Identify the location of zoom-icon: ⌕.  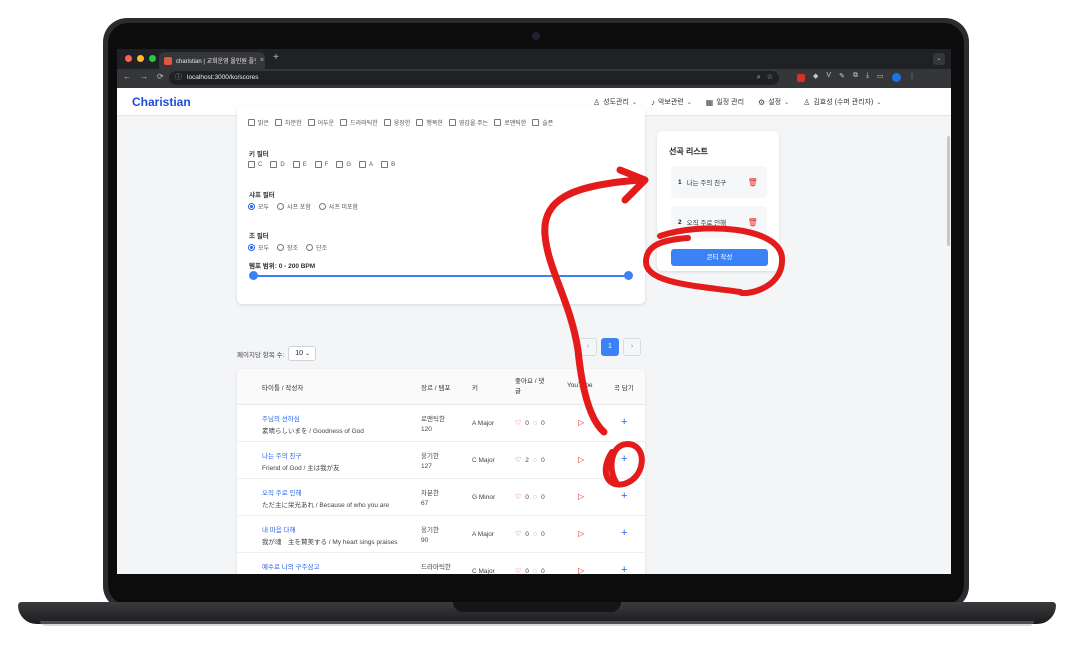
(759, 78).